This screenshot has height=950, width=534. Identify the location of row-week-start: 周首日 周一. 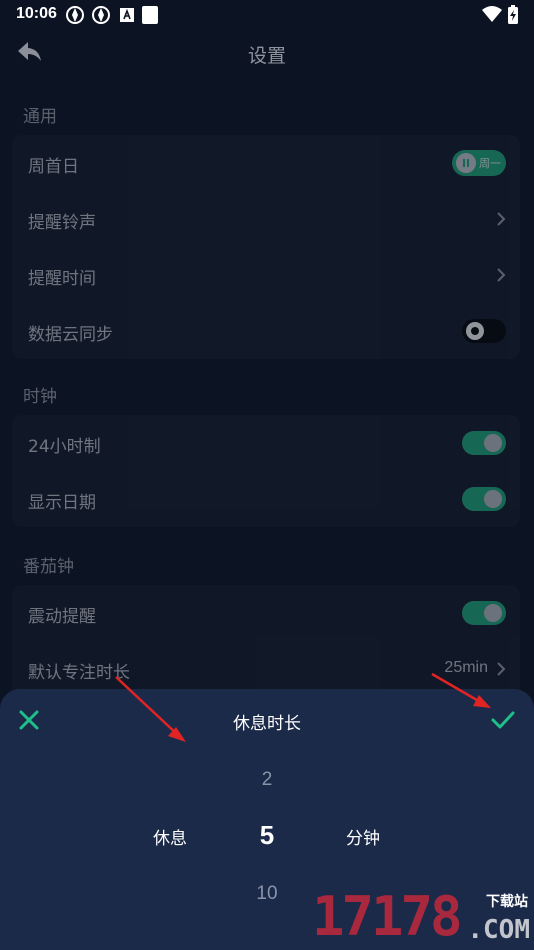
(266, 163).